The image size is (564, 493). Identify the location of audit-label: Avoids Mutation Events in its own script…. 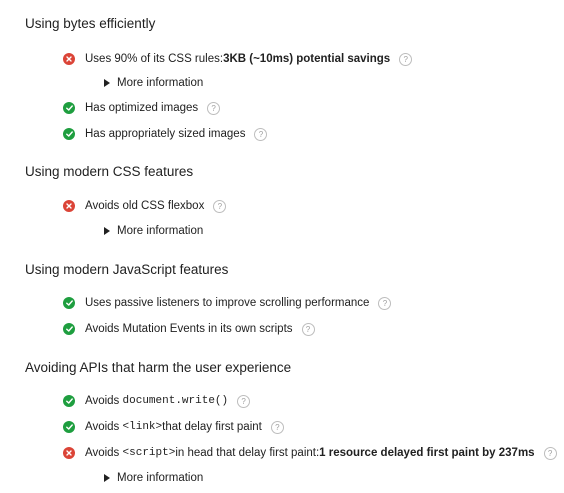
(189, 329).